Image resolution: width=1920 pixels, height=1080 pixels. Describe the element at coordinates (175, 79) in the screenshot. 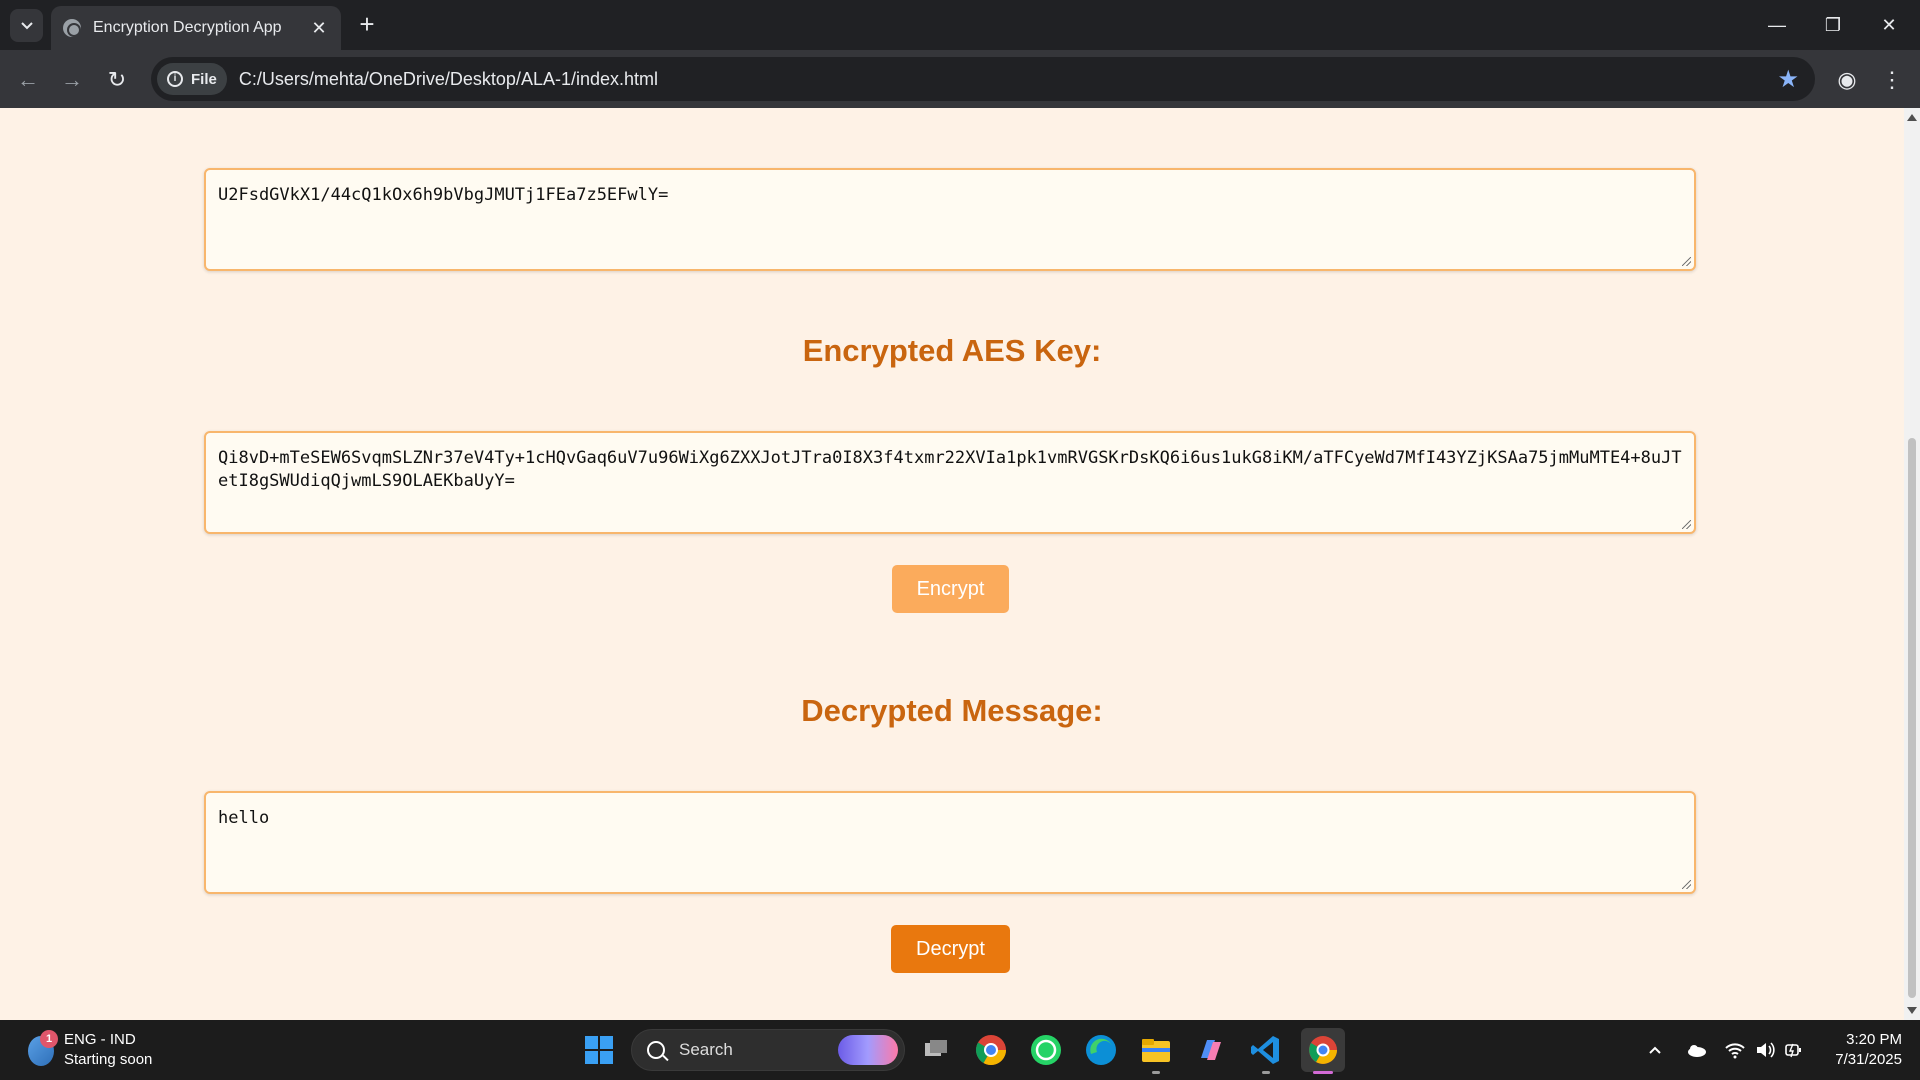

I see `info-icon: i` at that location.